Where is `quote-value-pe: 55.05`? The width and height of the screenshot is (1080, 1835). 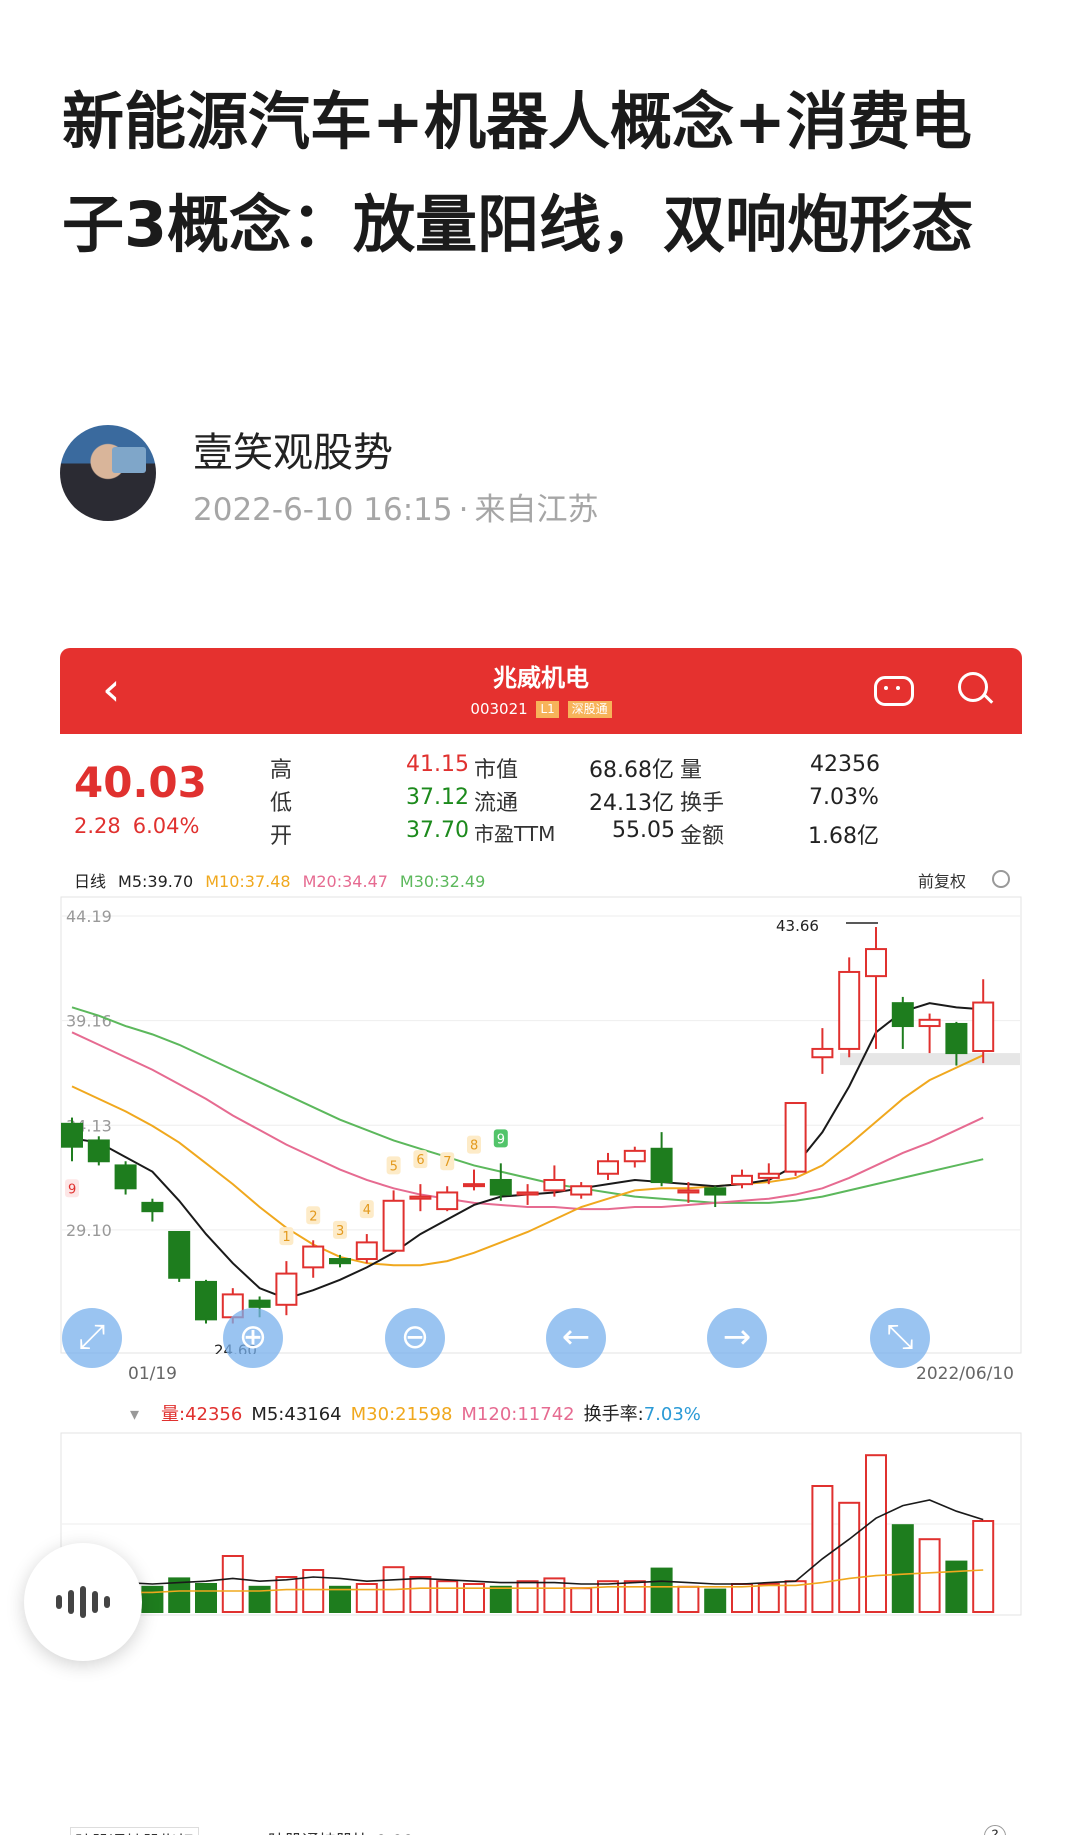 quote-value-pe: 55.05 is located at coordinates (643, 830).